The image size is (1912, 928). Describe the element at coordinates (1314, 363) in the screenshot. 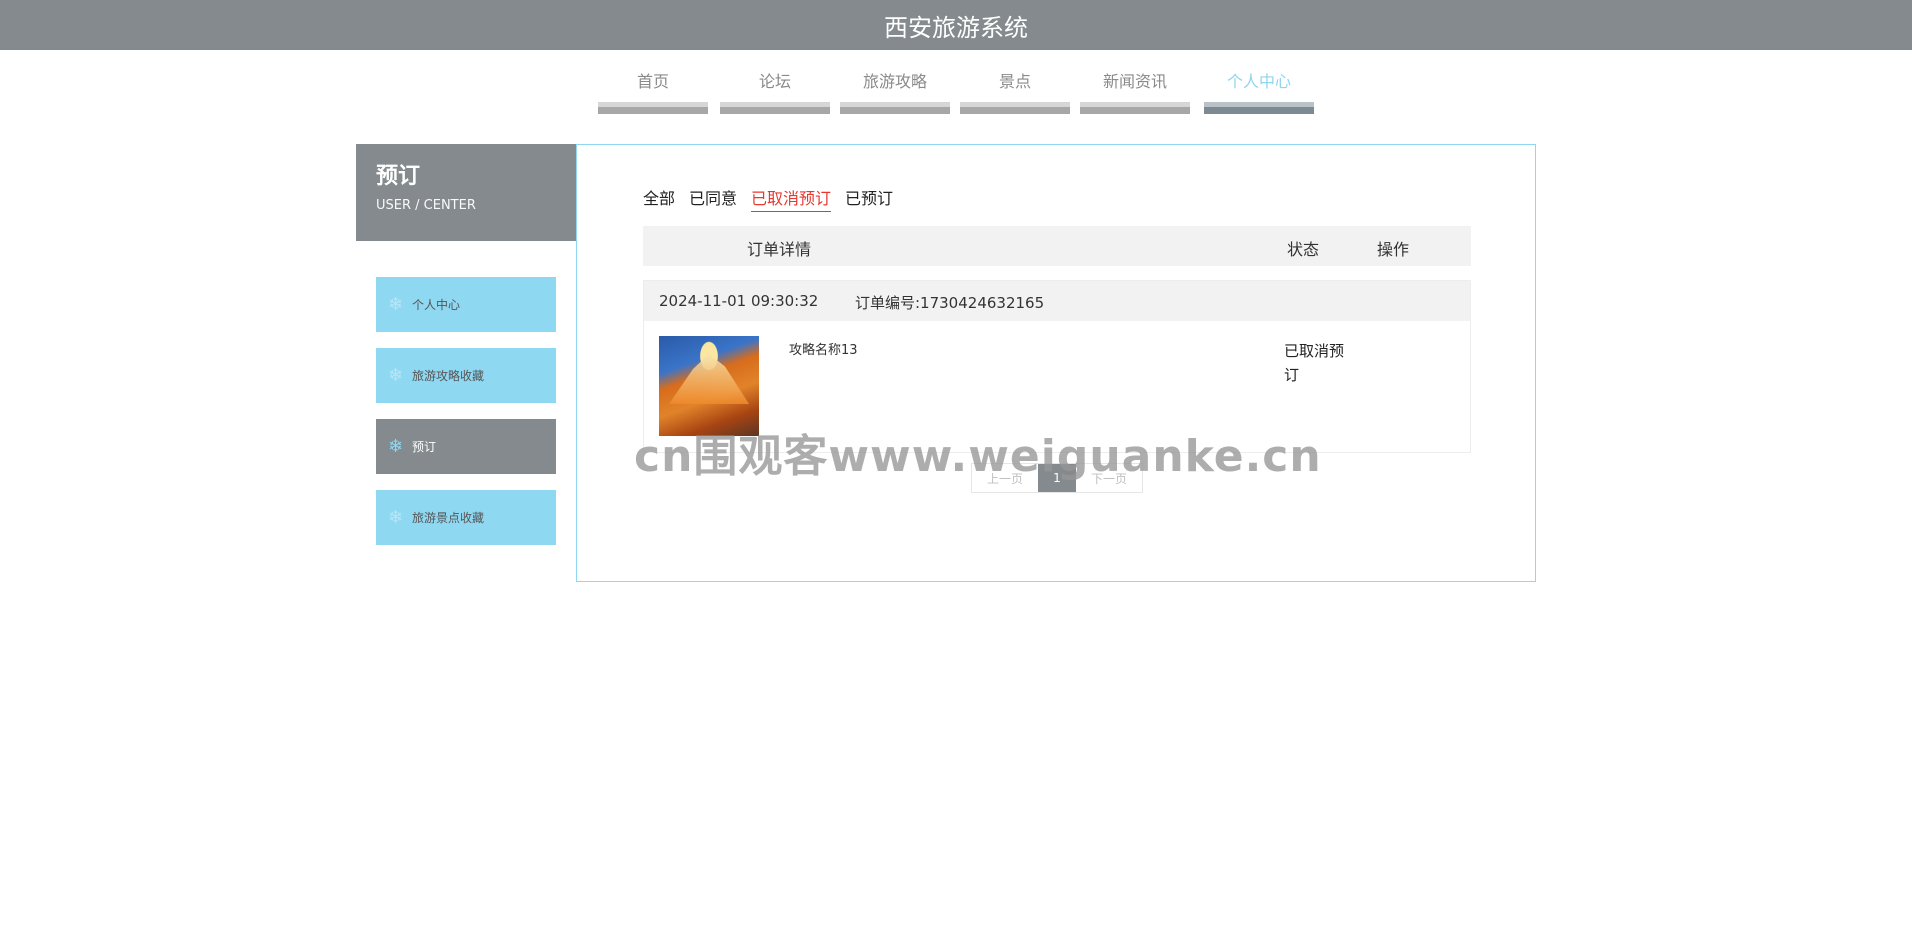

I see `order-status: 已取消预订` at that location.